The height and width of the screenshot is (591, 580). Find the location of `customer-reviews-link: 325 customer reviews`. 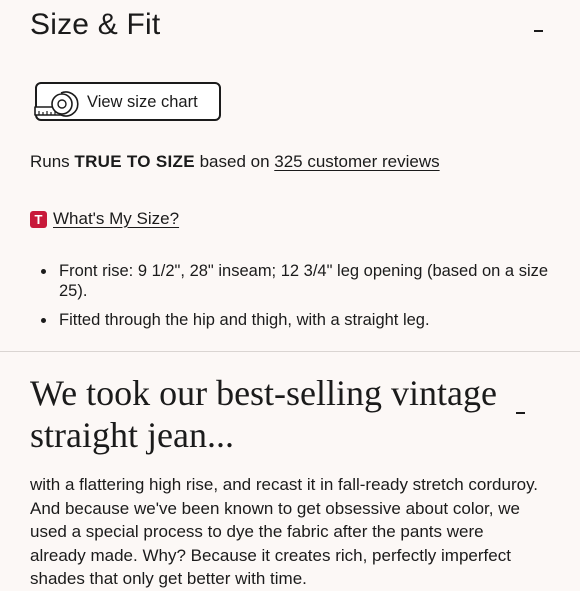

customer-reviews-link: 325 customer reviews is located at coordinates (356, 161).